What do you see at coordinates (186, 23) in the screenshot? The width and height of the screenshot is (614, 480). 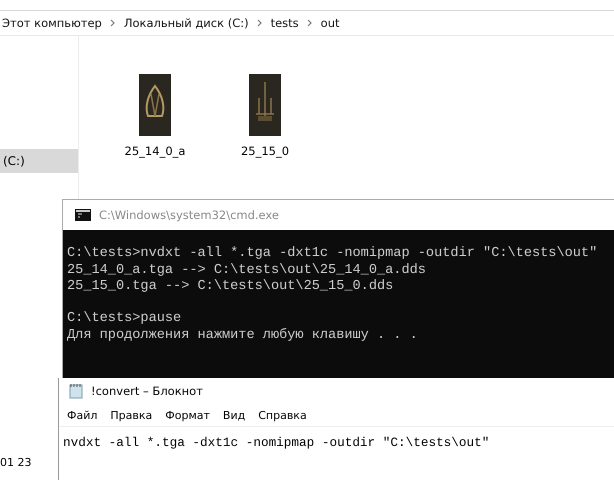 I see `breadcrumb-item: Локальный диск (C:)` at bounding box center [186, 23].